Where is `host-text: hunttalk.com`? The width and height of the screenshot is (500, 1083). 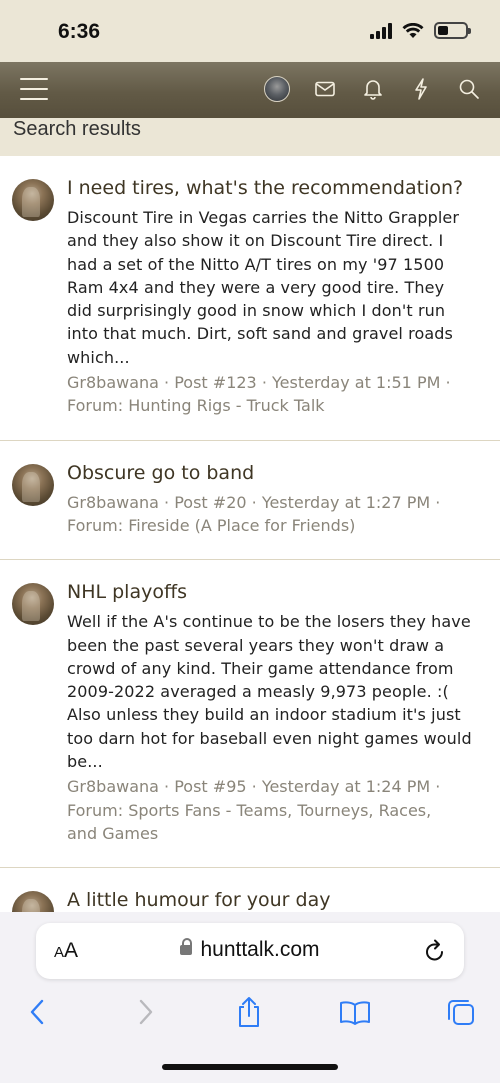 host-text: hunttalk.com is located at coordinates (260, 949).